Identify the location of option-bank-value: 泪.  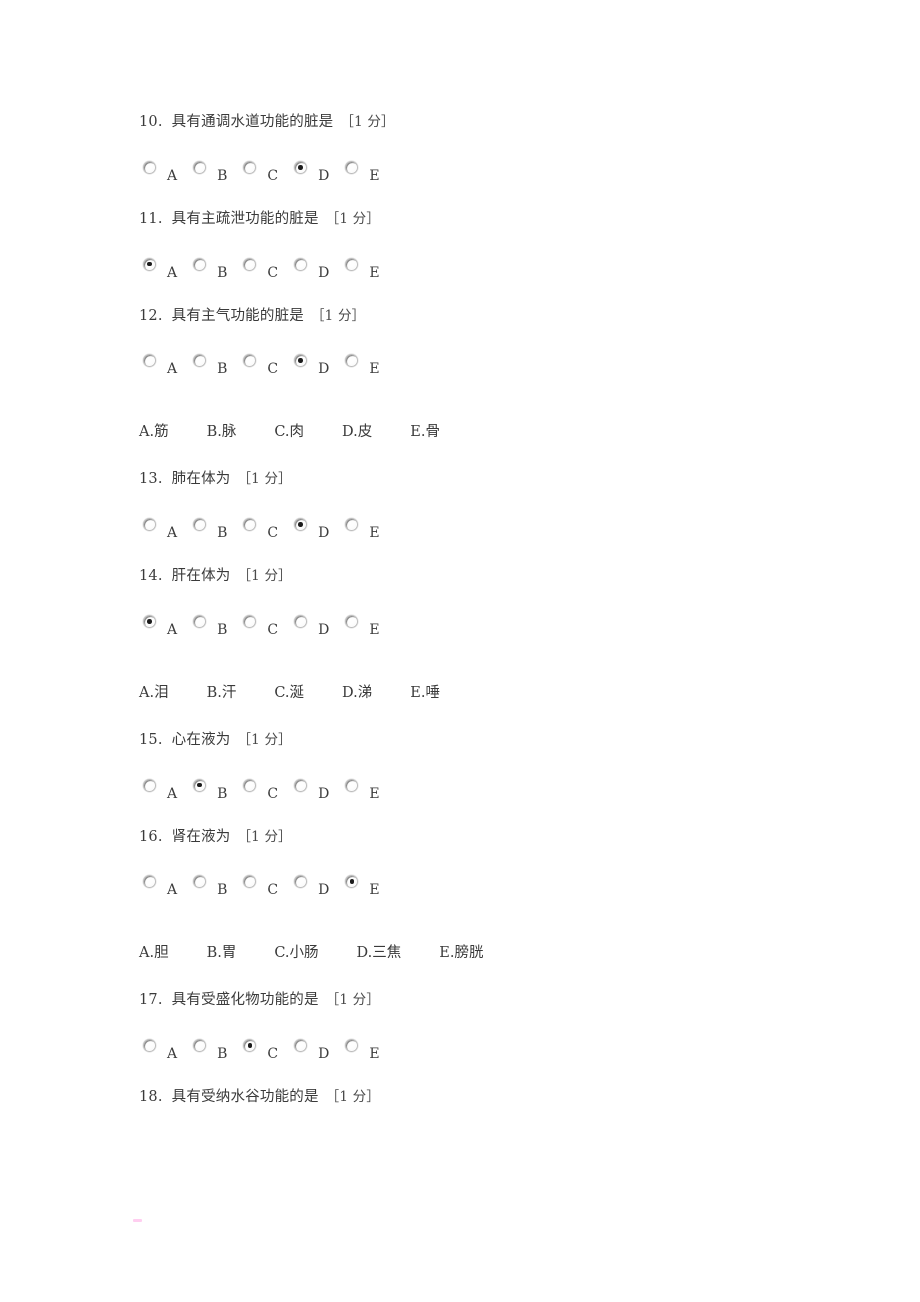
(161, 692).